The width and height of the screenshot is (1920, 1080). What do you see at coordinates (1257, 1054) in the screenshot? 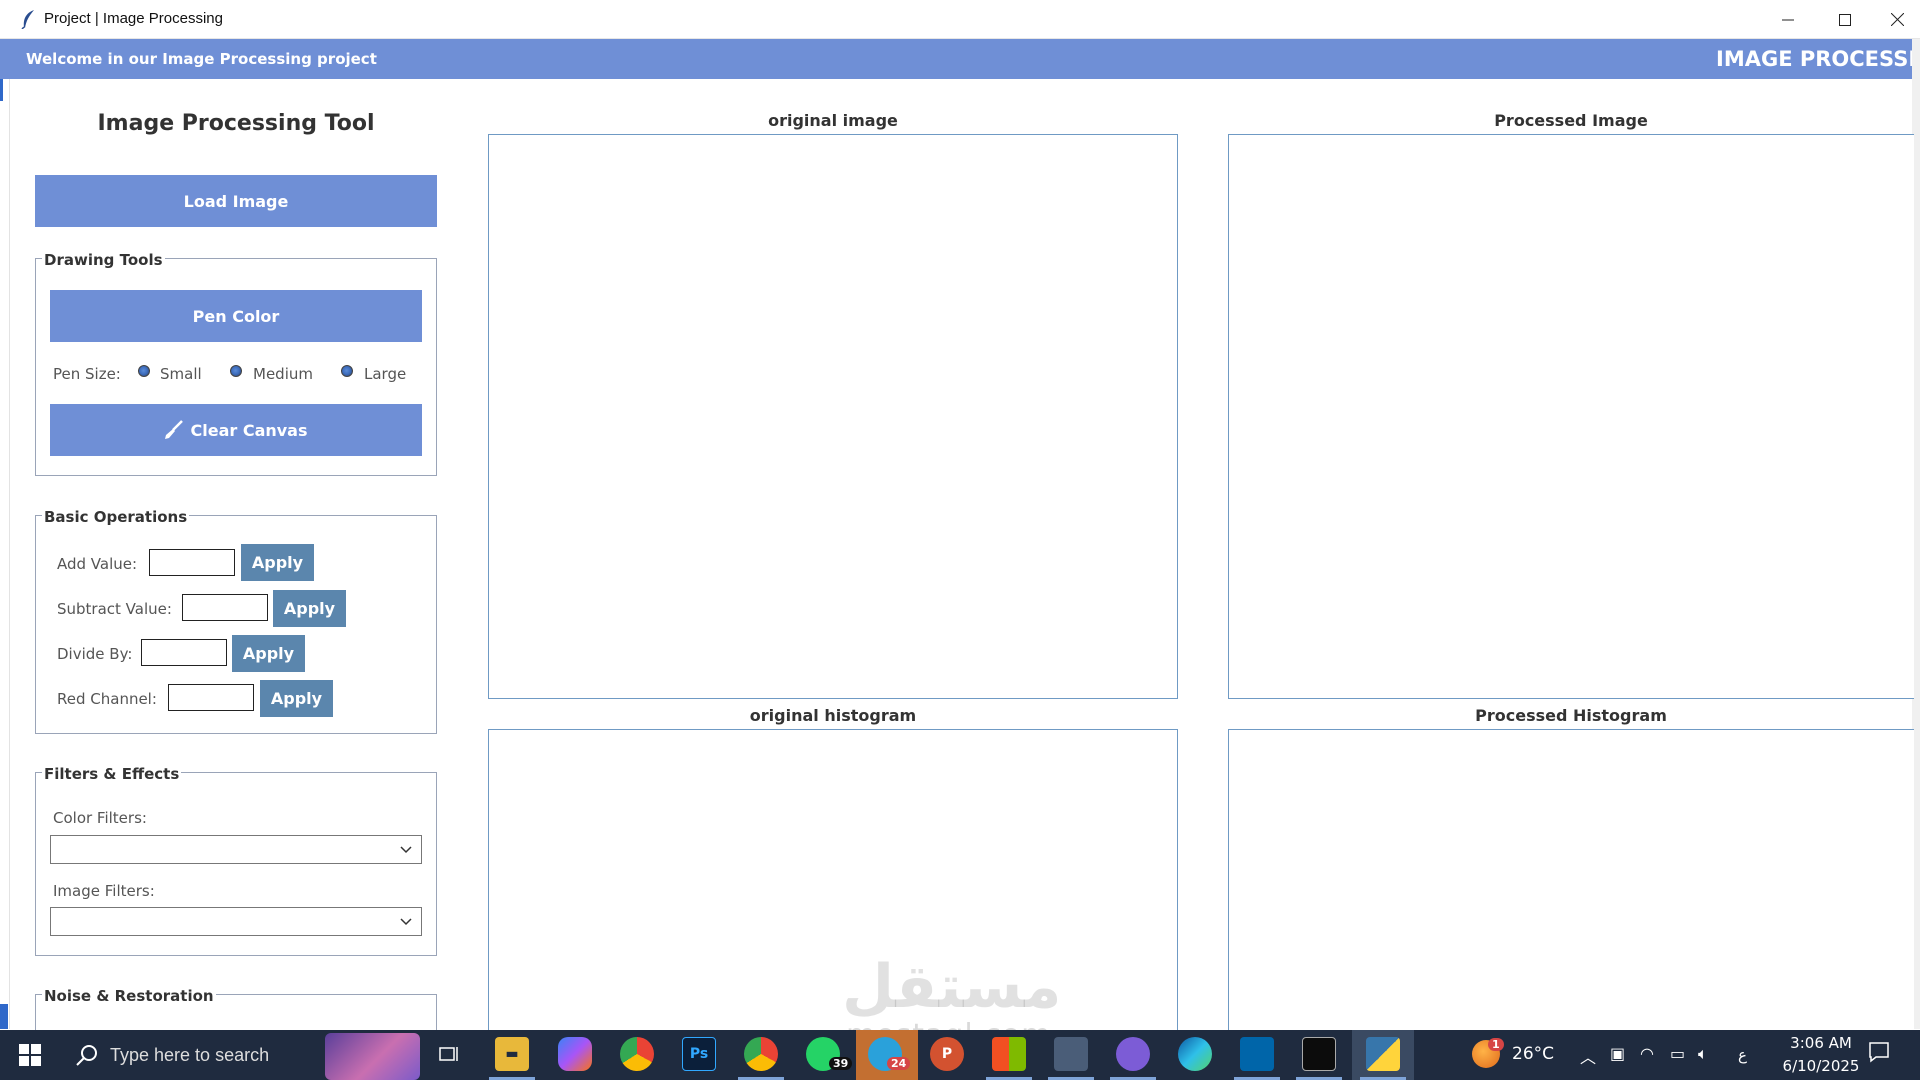
I see `vscode-icon` at bounding box center [1257, 1054].